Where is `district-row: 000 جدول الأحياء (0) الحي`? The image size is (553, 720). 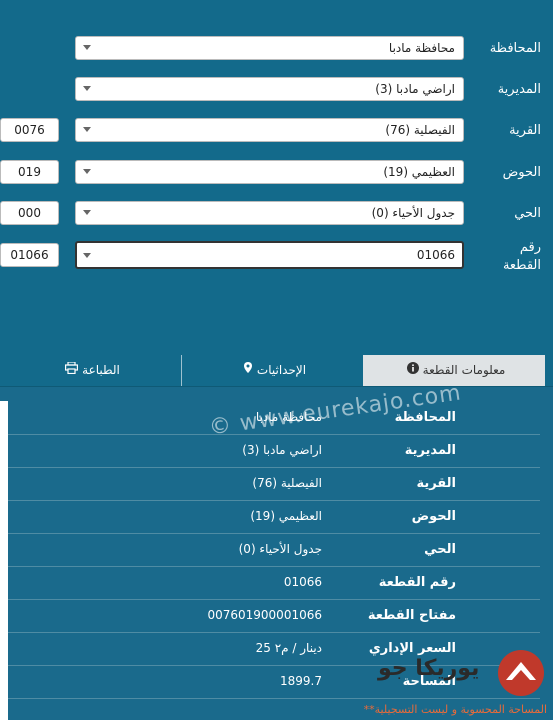 district-row: 000 جدول الأحياء (0) الحي is located at coordinates (276, 216).